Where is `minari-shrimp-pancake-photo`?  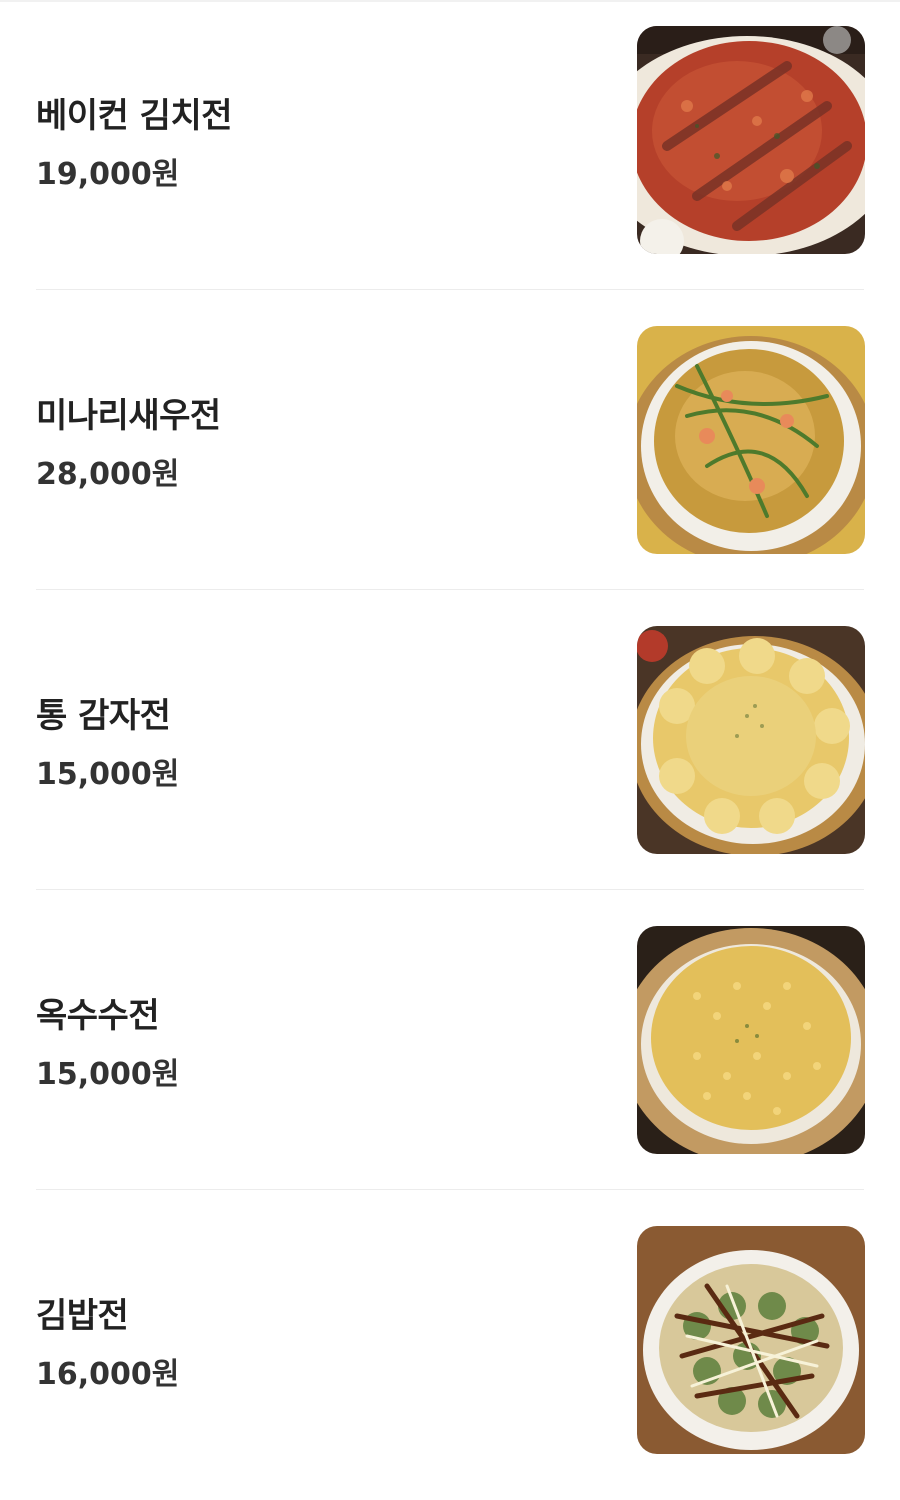 minari-shrimp-pancake-photo is located at coordinates (751, 440).